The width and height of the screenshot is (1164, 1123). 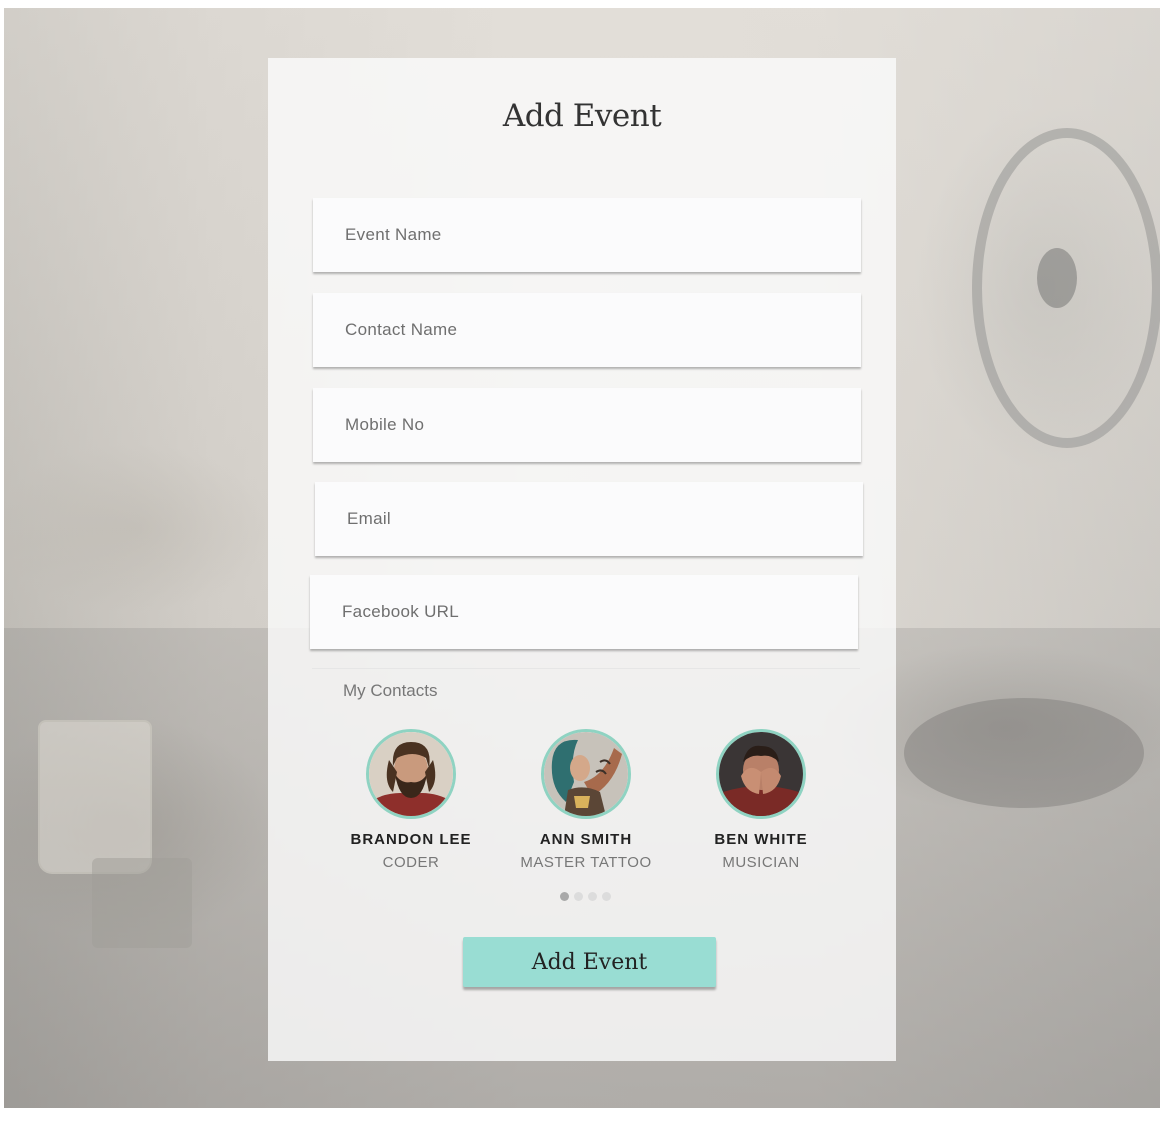 I want to click on contact-role: CODER, so click(x=411, y=862).